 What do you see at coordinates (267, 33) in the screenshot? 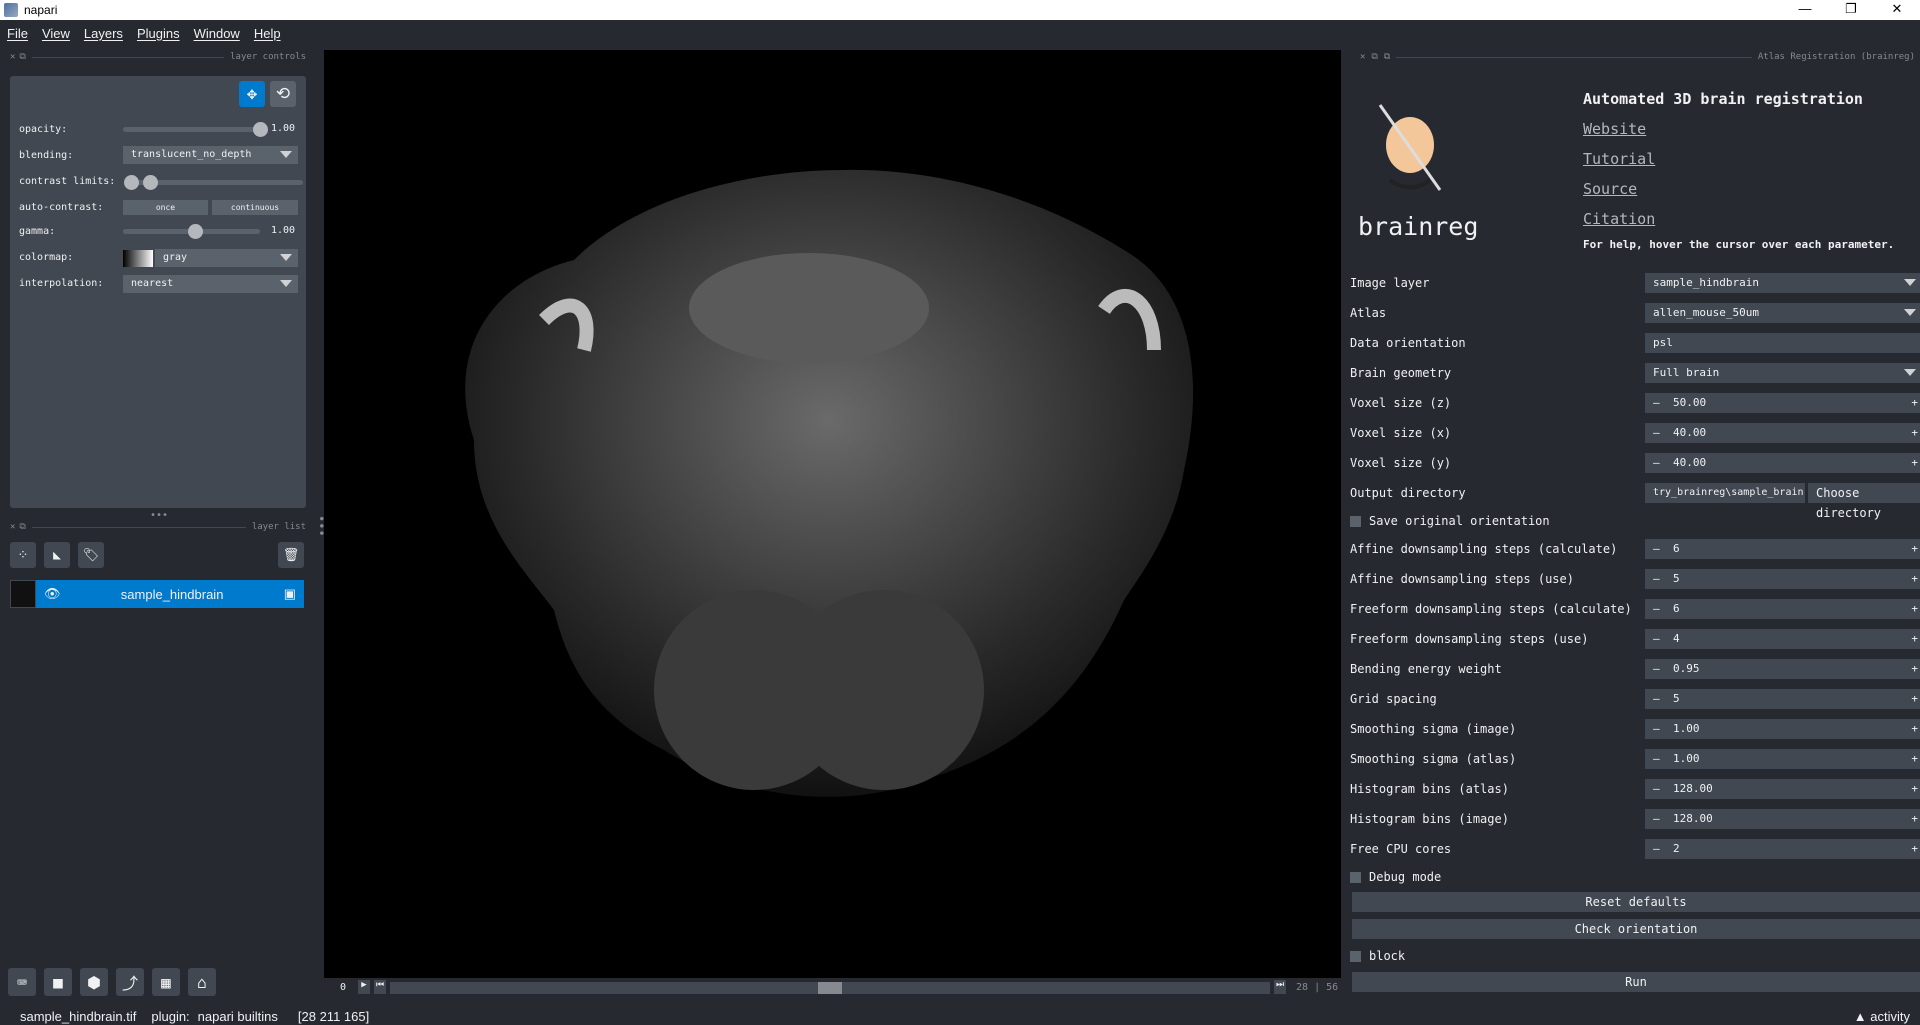
I see `menu-help: Help` at bounding box center [267, 33].